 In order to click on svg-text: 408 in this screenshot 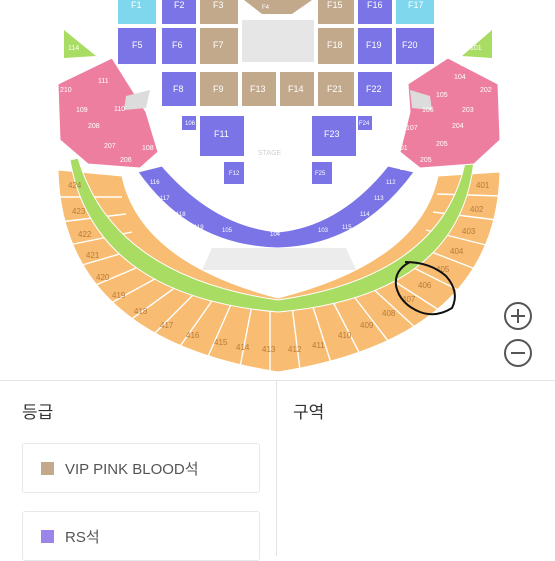, I will do `click(389, 313)`.